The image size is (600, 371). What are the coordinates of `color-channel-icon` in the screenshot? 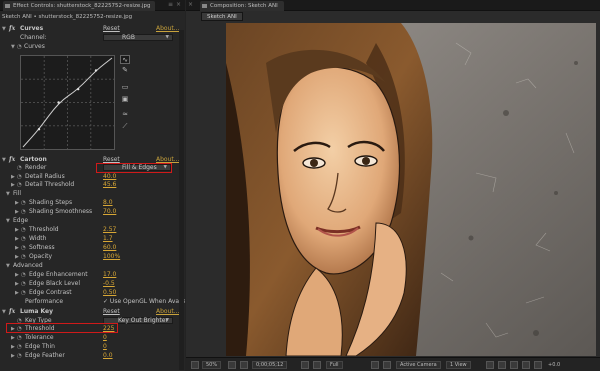 It's located at (317, 365).